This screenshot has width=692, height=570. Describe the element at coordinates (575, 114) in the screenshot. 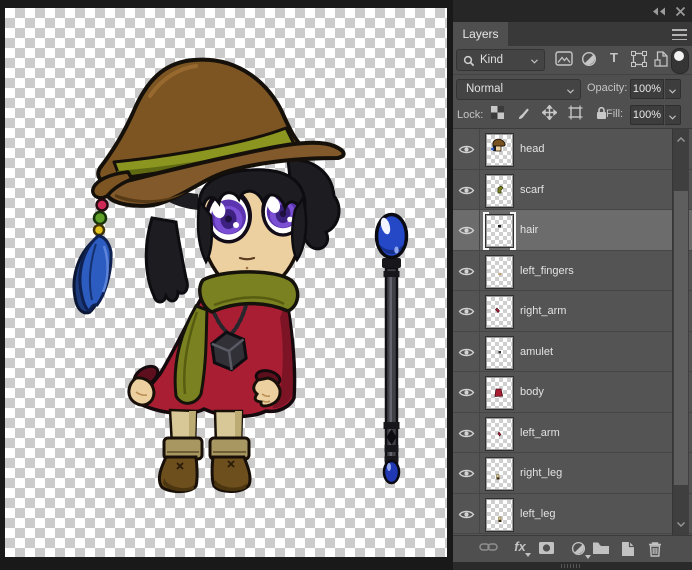

I see `lock-artboard-icon` at that location.